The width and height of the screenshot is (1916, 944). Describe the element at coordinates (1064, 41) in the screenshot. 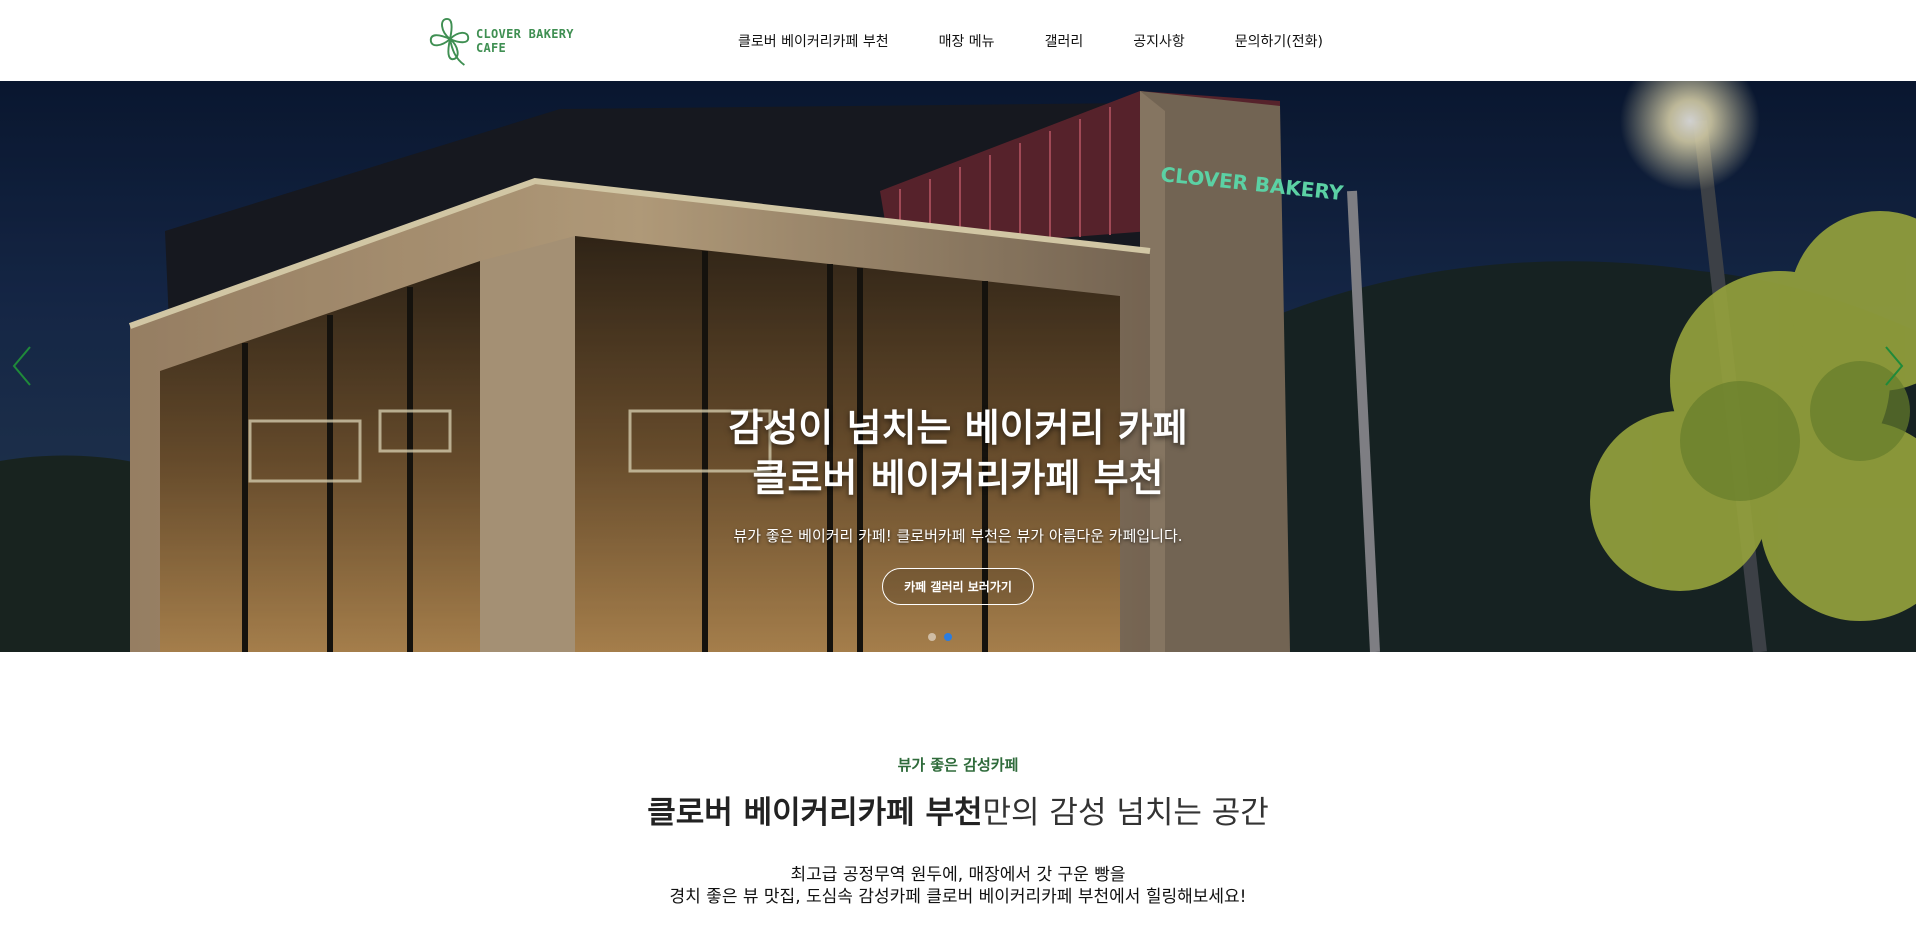

I see `nav-item-gallery: 갤러리` at that location.